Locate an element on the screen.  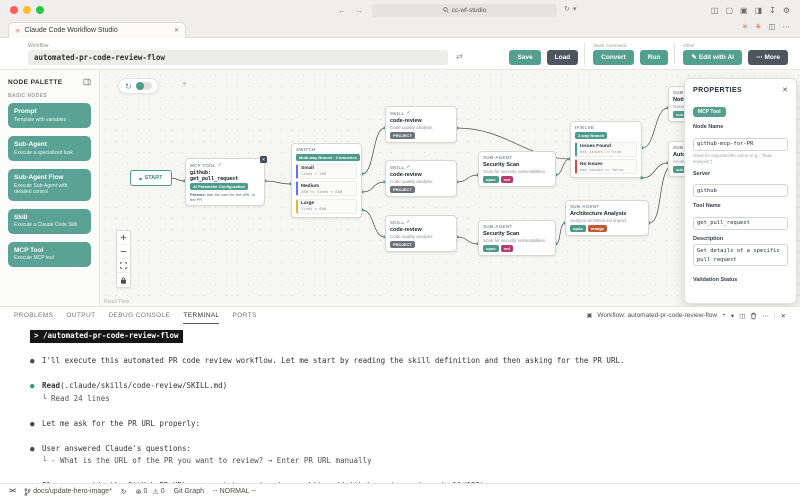
share-icon: ↻ is located at coordinates (567, 9).